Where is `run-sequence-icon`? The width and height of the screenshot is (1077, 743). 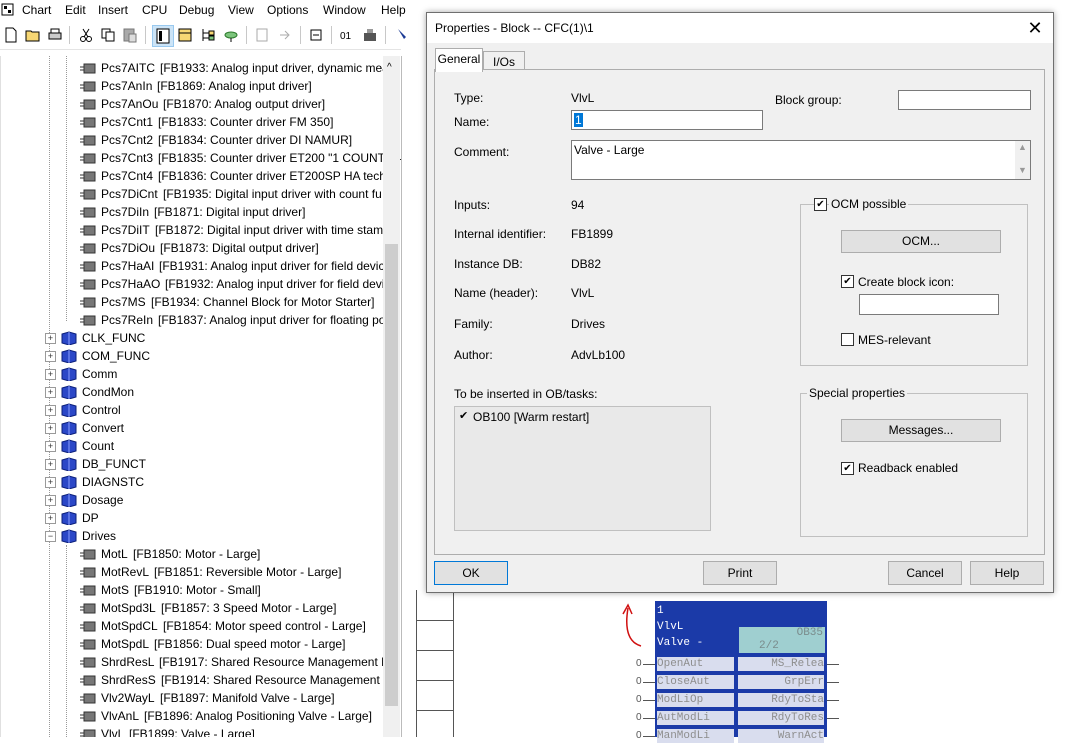 run-sequence-icon is located at coordinates (316, 35).